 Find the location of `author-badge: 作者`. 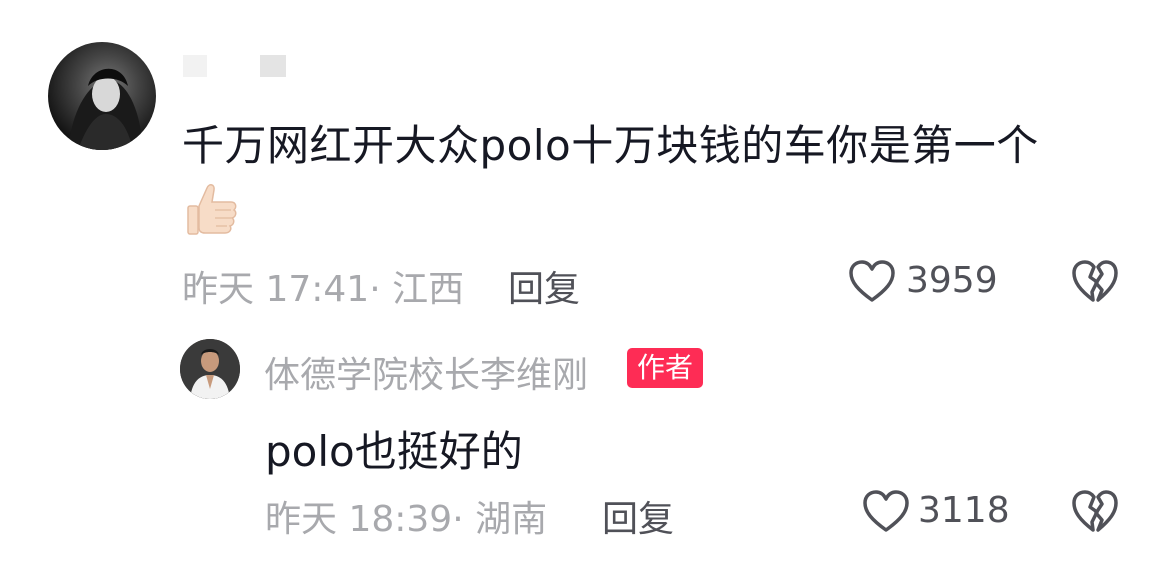

author-badge: 作者 is located at coordinates (665, 368).